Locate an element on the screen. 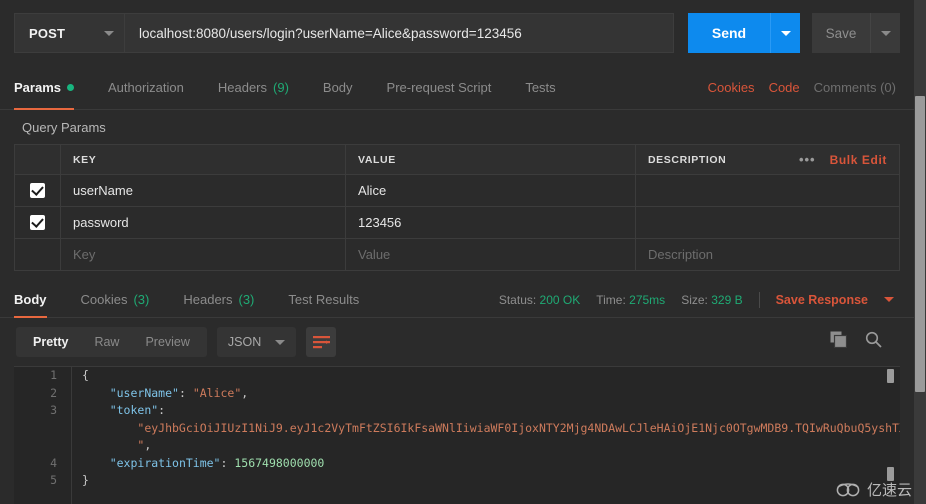 Image resolution: width=926 pixels, height=504 pixels. table-header-row: KEY VALUE DESCRIPTION ••• Bulk Edit is located at coordinates (457, 160).